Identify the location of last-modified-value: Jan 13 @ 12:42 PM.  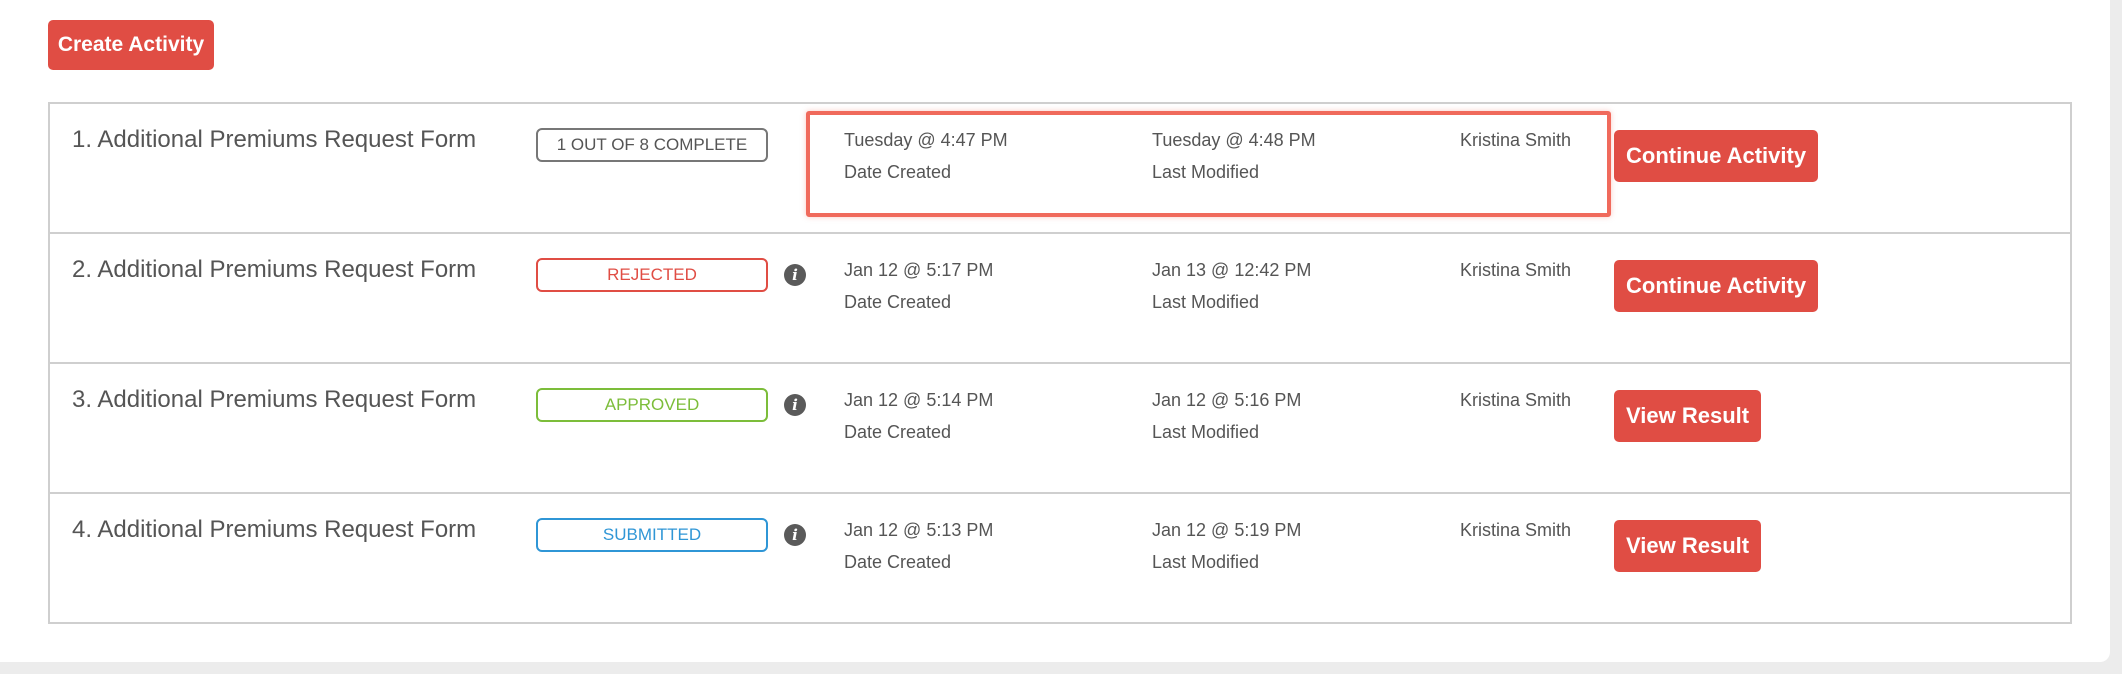
(1232, 270).